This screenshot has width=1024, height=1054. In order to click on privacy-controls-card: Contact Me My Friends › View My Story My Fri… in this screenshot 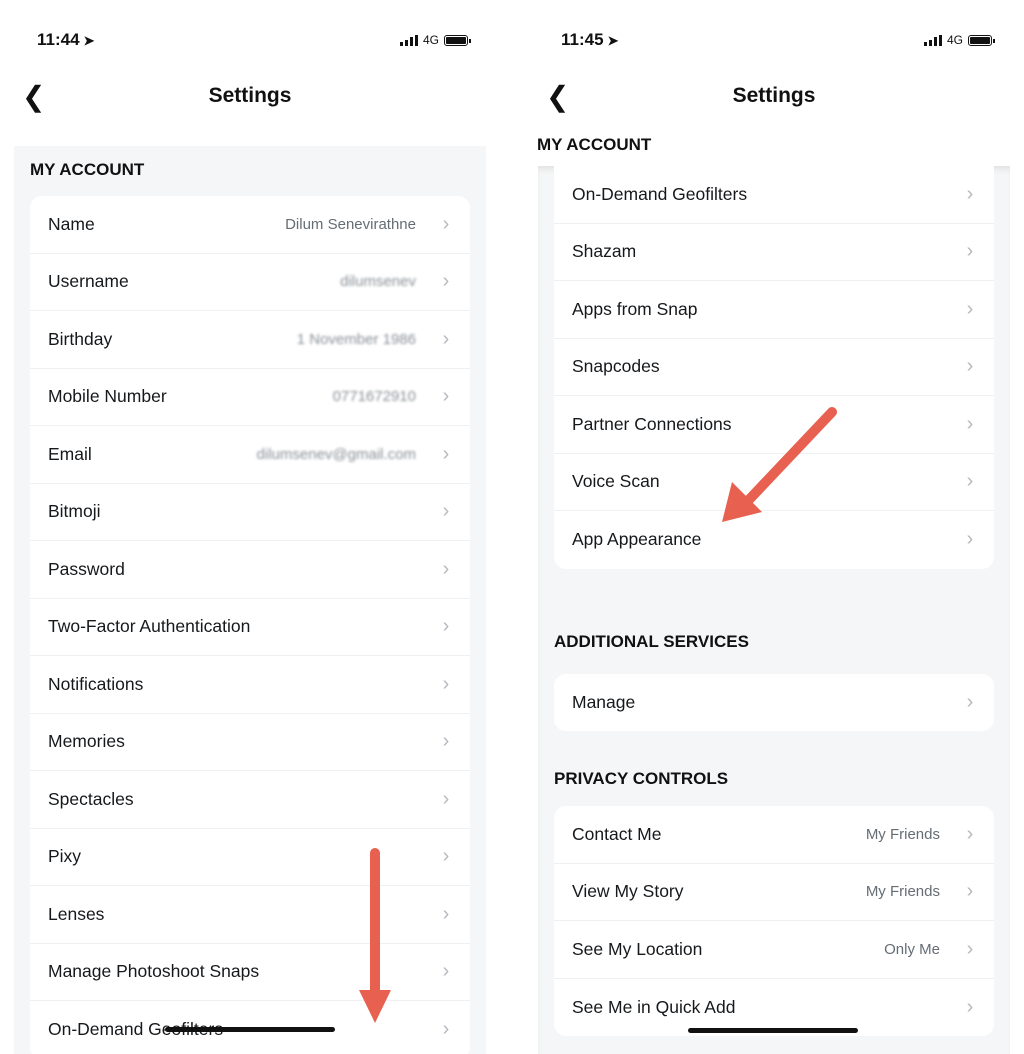, I will do `click(774, 921)`.